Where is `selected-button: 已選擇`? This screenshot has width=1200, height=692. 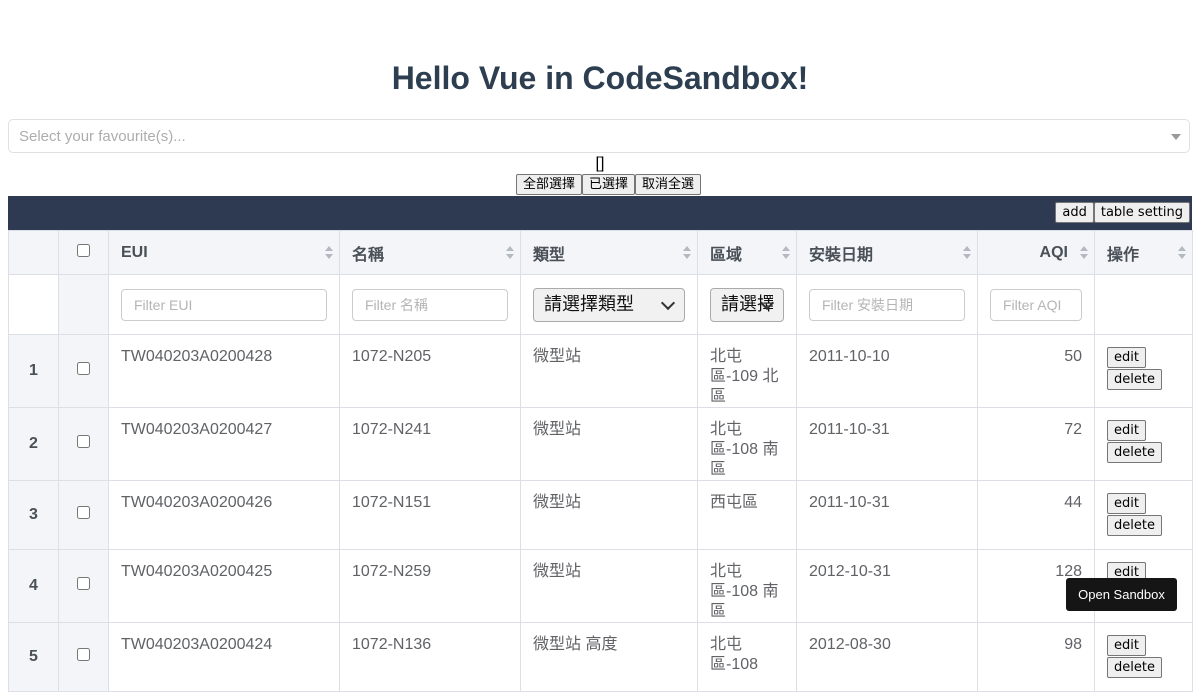 selected-button: 已選擇 is located at coordinates (609, 184).